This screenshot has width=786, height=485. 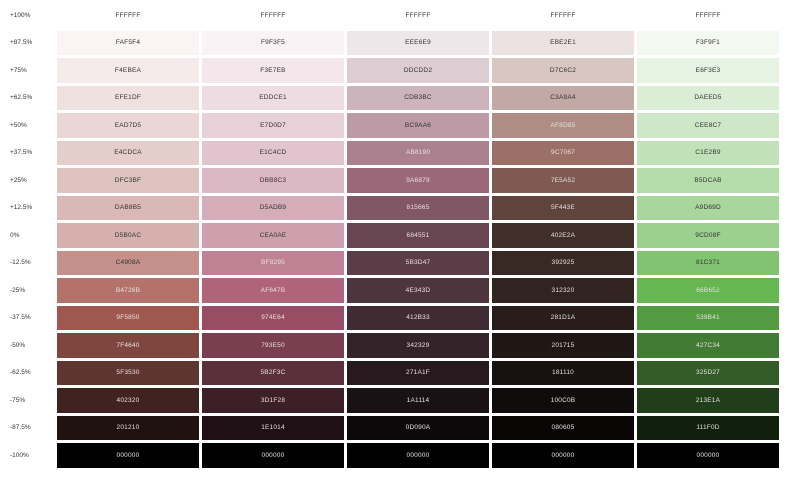 What do you see at coordinates (418, 70) in the screenshot?
I see `color-swatch: DDCDD2` at bounding box center [418, 70].